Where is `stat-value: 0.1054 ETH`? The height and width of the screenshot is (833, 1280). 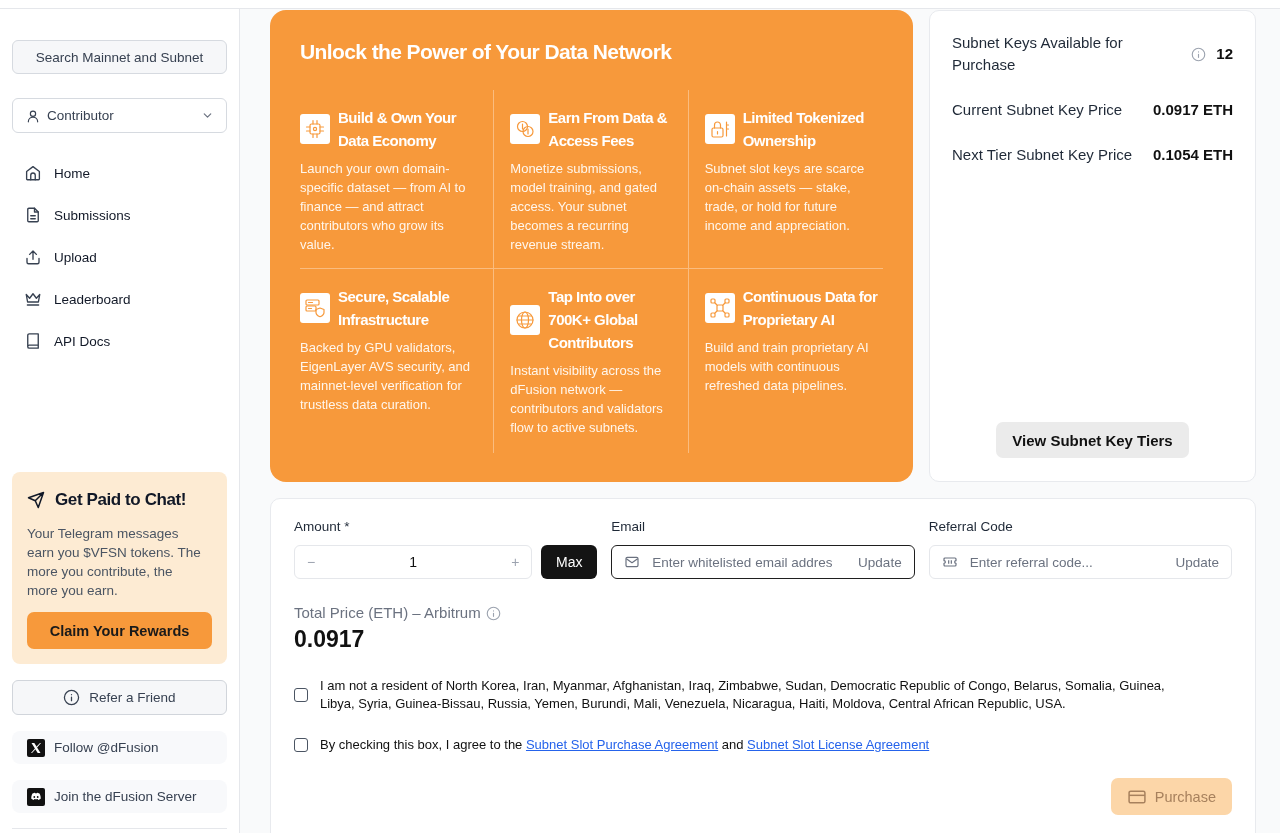 stat-value: 0.1054 ETH is located at coordinates (1192, 155).